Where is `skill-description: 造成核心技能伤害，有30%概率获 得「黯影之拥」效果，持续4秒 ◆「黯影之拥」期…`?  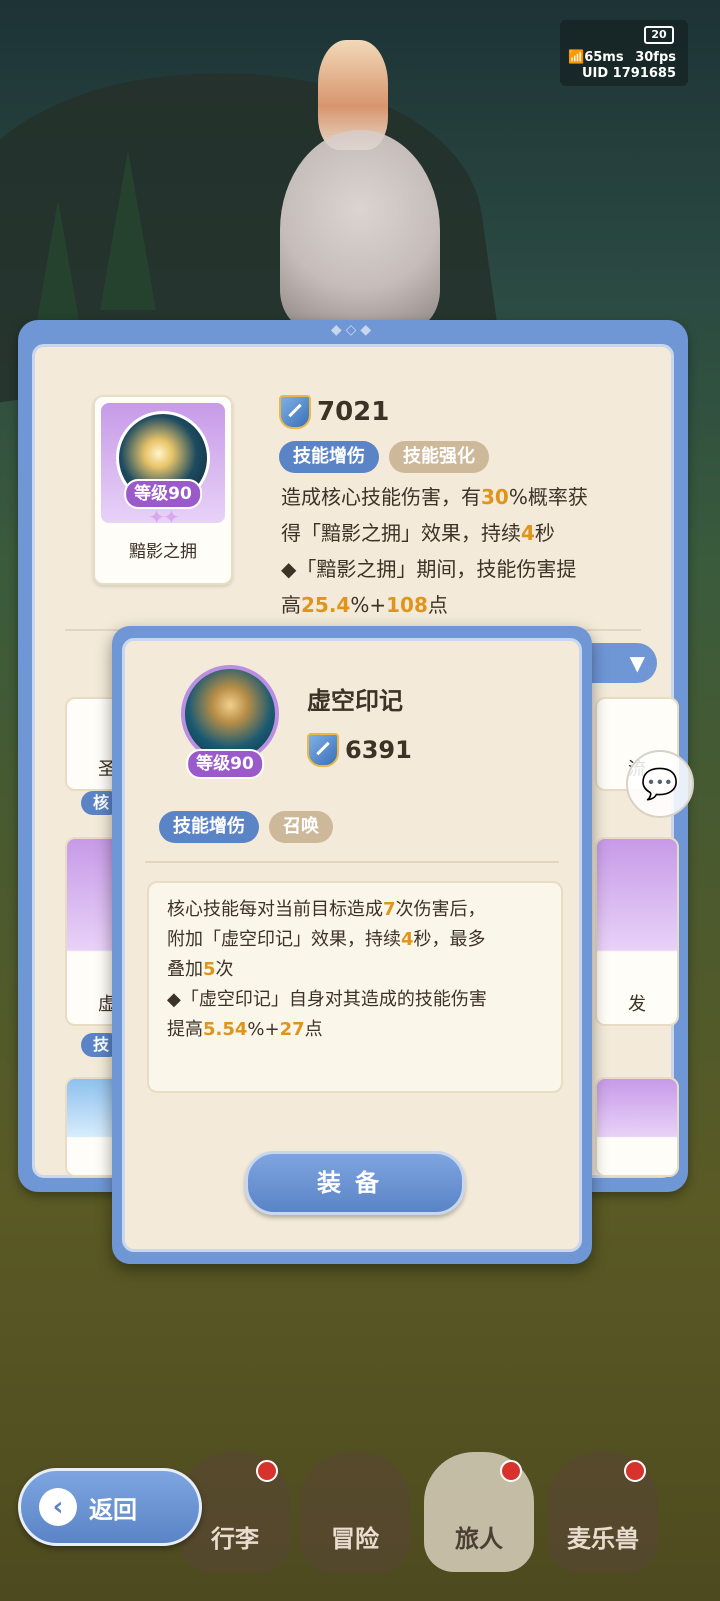
skill-description: 造成核心技能伤害，有30%概率获 得「黯影之拥」效果，持续4秒 ◆「黯影之拥」期… is located at coordinates (434, 551).